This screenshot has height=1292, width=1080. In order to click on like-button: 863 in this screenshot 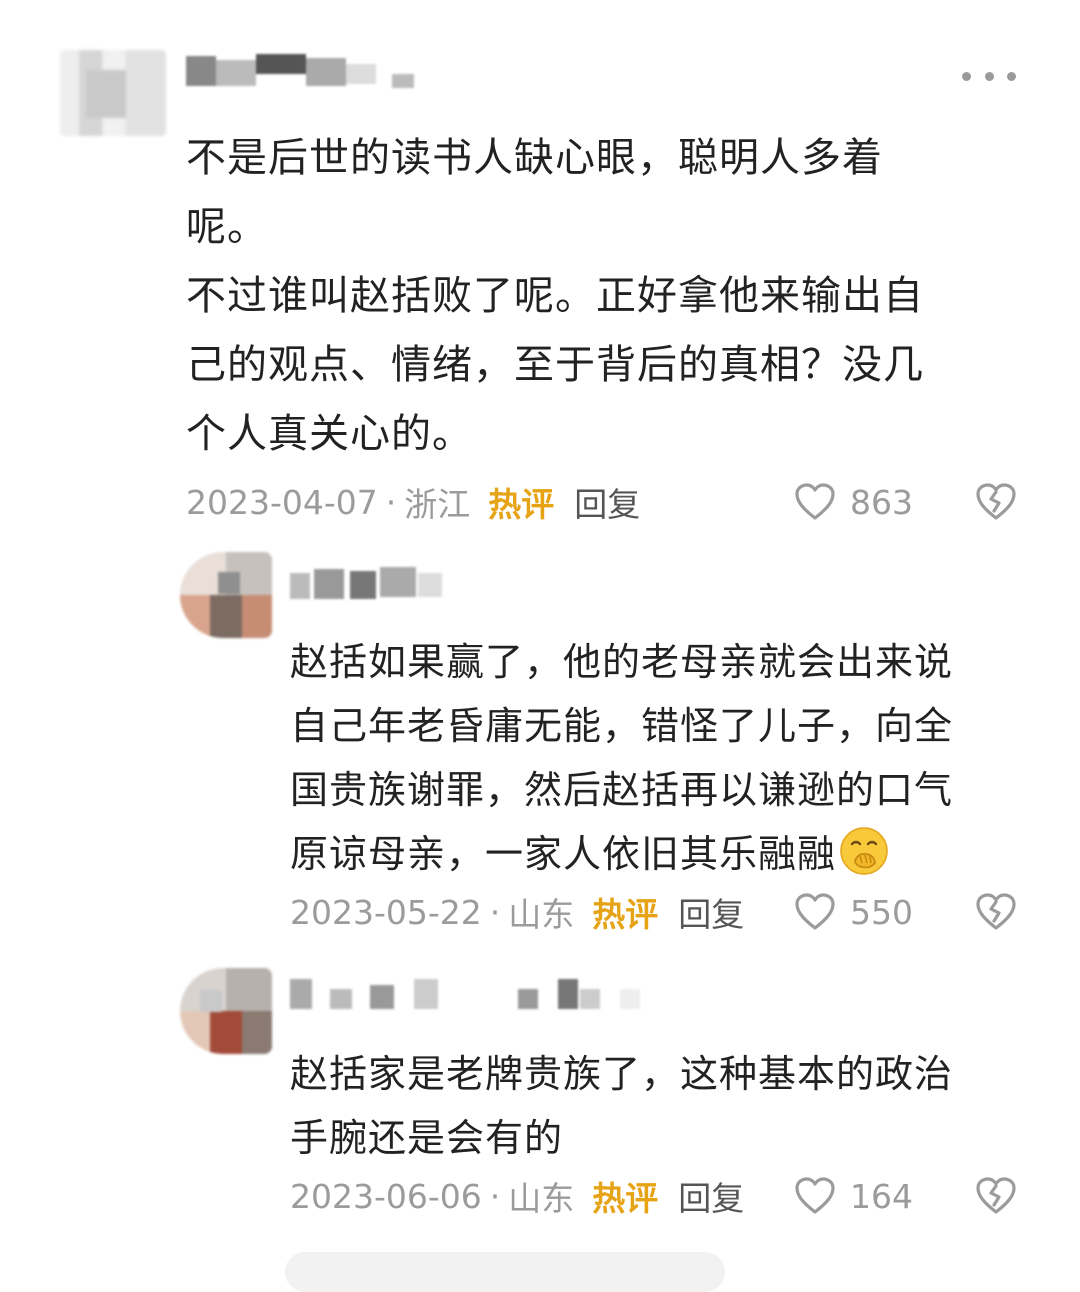, I will do `click(853, 502)`.